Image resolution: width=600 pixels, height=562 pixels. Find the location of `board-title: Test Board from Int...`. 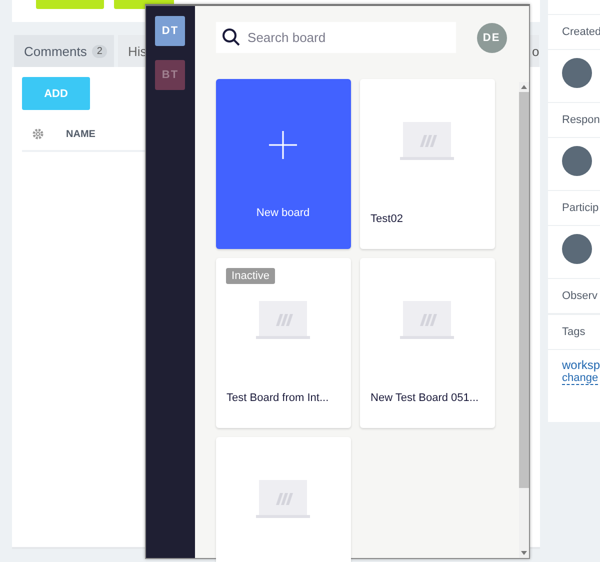

board-title: Test Board from Int... is located at coordinates (277, 398).